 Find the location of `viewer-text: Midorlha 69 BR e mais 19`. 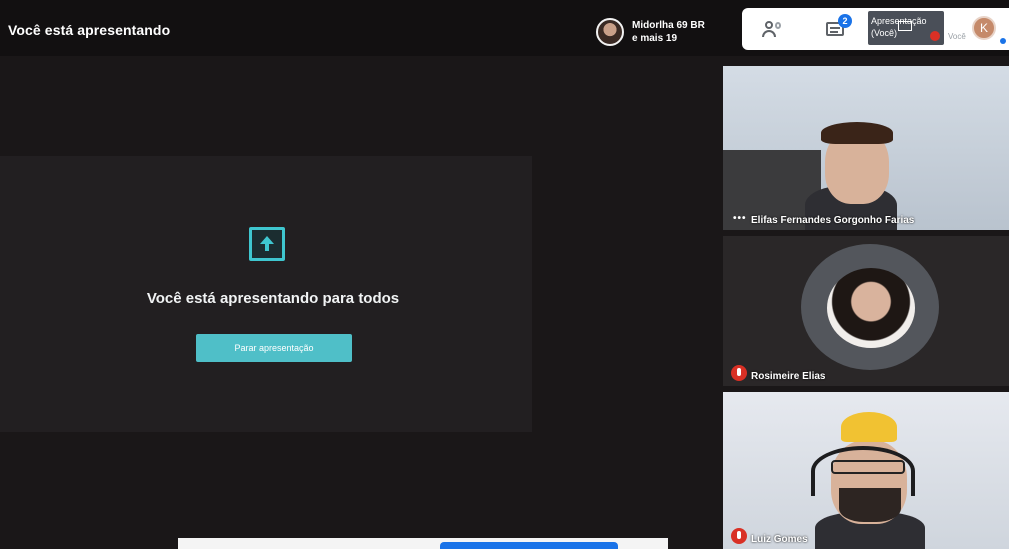

viewer-text: Midorlha 69 BR e mais 19 is located at coordinates (668, 32).